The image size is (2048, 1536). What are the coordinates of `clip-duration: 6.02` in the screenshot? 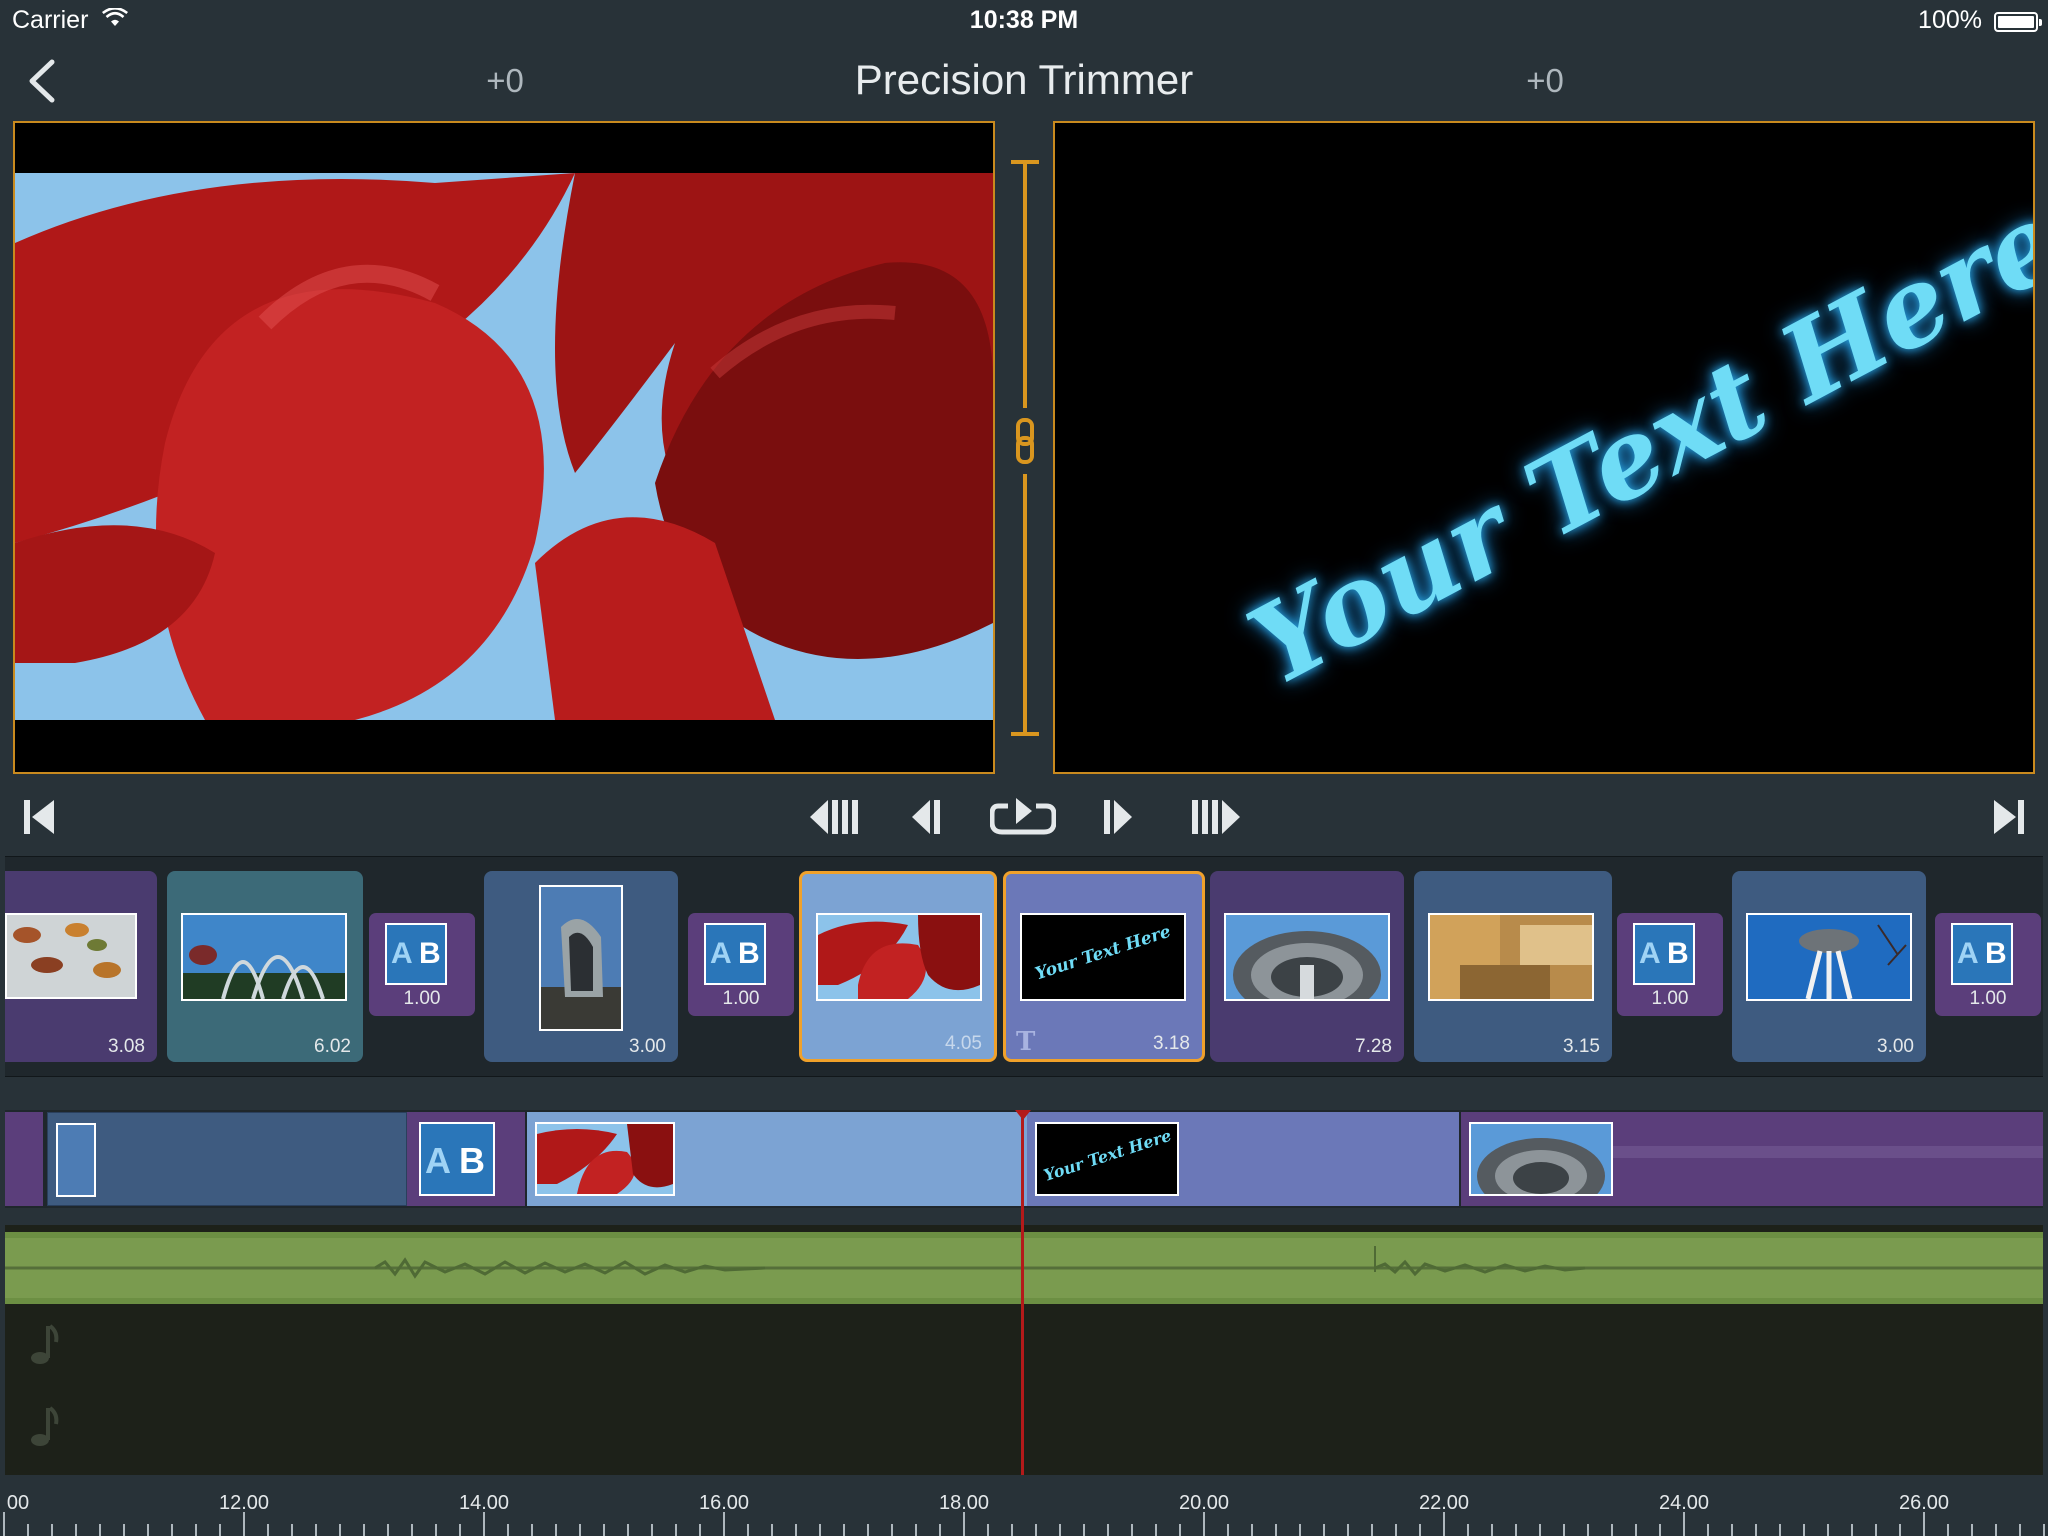 It's located at (332, 1046).